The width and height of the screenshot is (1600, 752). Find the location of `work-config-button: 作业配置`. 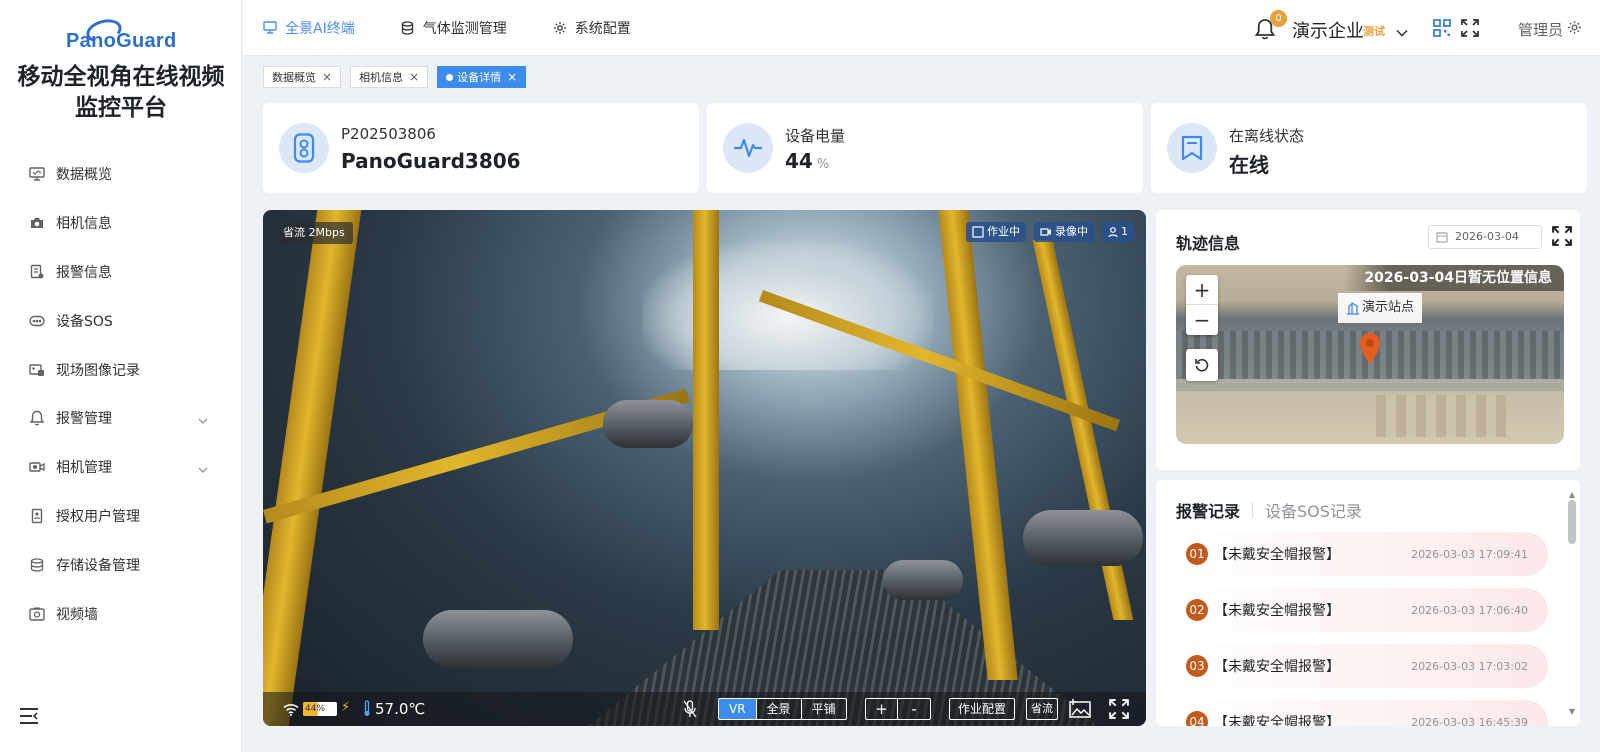

work-config-button: 作业配置 is located at coordinates (982, 709).